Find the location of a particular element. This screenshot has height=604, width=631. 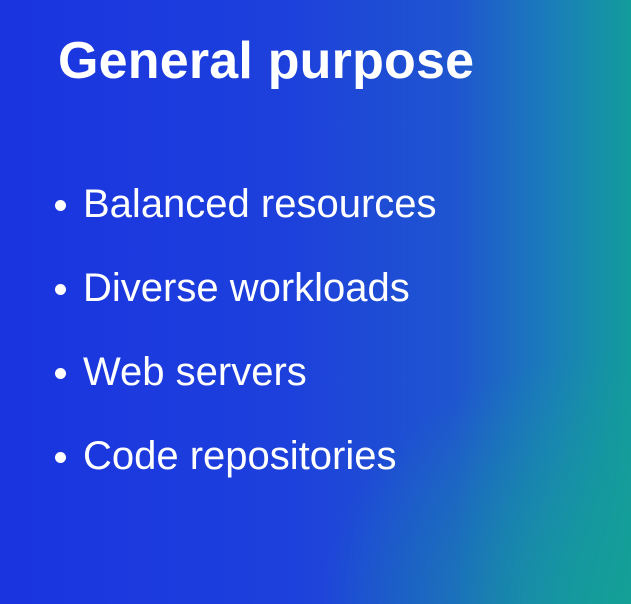

list-item: Code repositories is located at coordinates (246, 456).